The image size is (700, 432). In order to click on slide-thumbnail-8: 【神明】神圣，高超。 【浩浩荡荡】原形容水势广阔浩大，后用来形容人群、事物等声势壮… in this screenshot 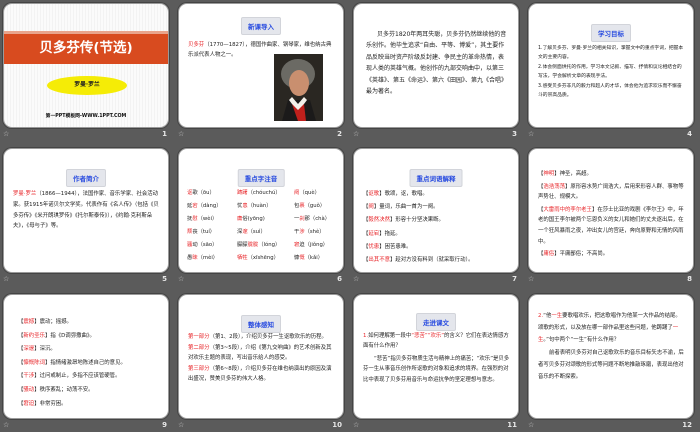, I will do `click(611, 210)`.